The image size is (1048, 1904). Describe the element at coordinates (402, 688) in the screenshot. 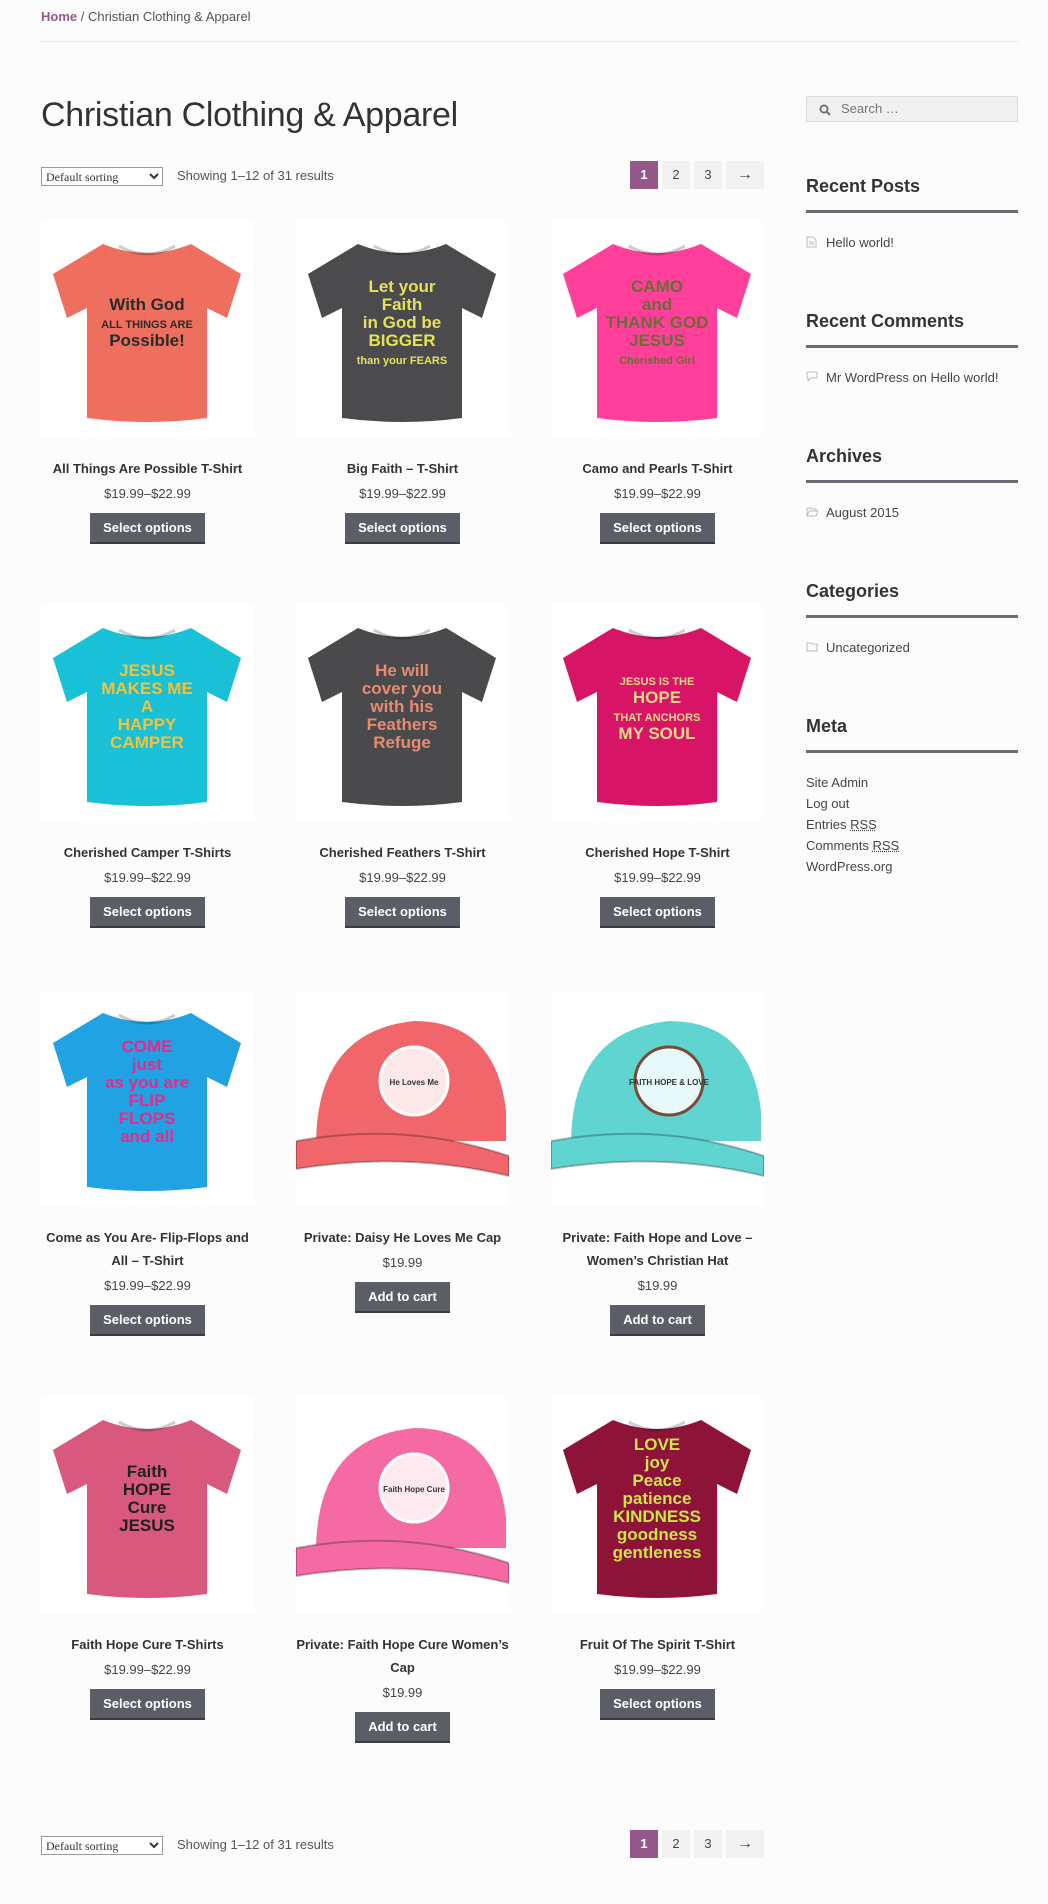

I see `shirt-print-text: cover you` at that location.